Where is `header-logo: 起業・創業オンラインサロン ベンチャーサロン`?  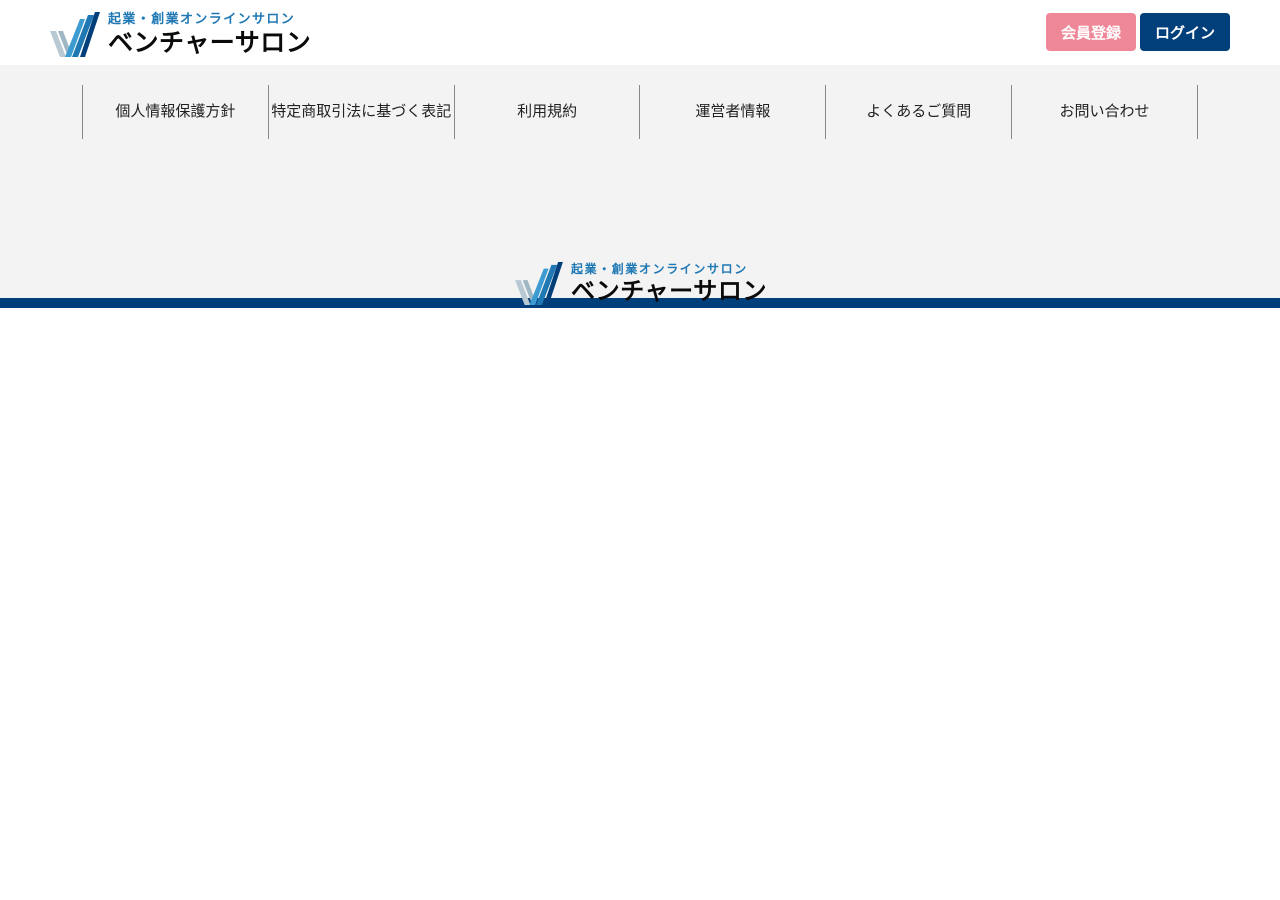 header-logo: 起業・創業オンラインサロン ベンチャーサロン is located at coordinates (180, 34).